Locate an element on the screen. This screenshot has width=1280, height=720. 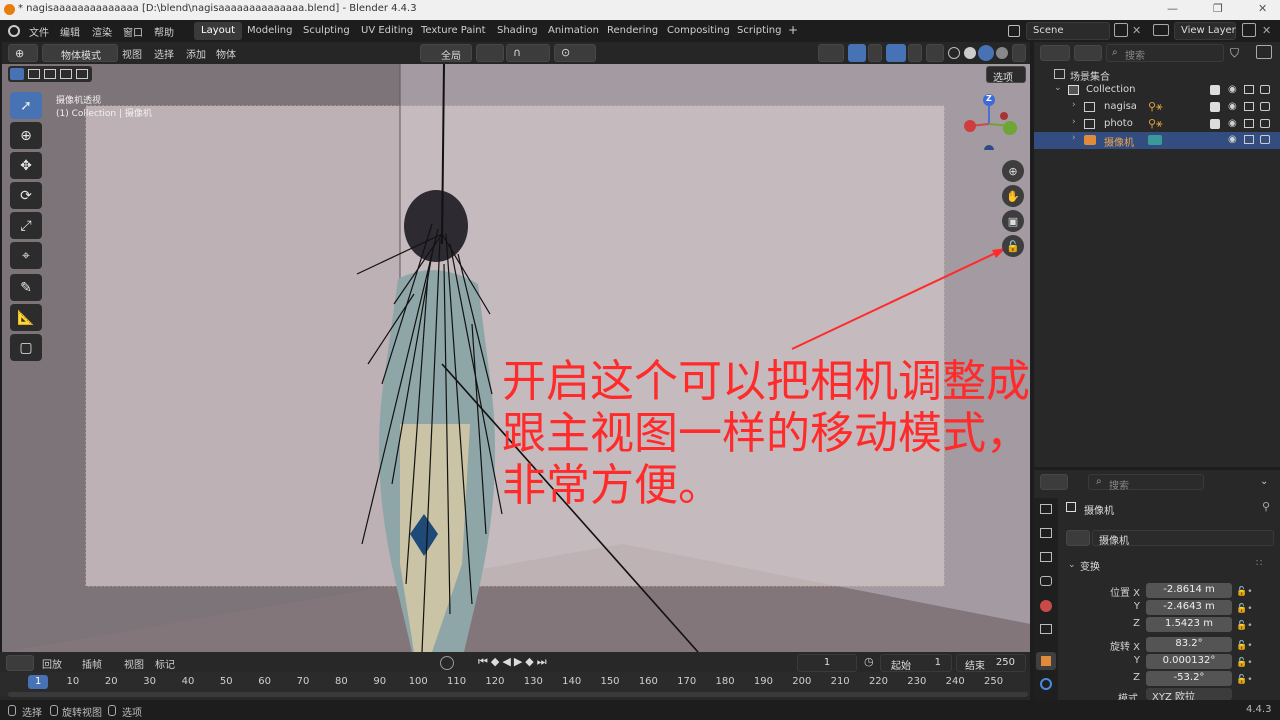
rotation-x-field: 83.2° is located at coordinates (1189, 644).